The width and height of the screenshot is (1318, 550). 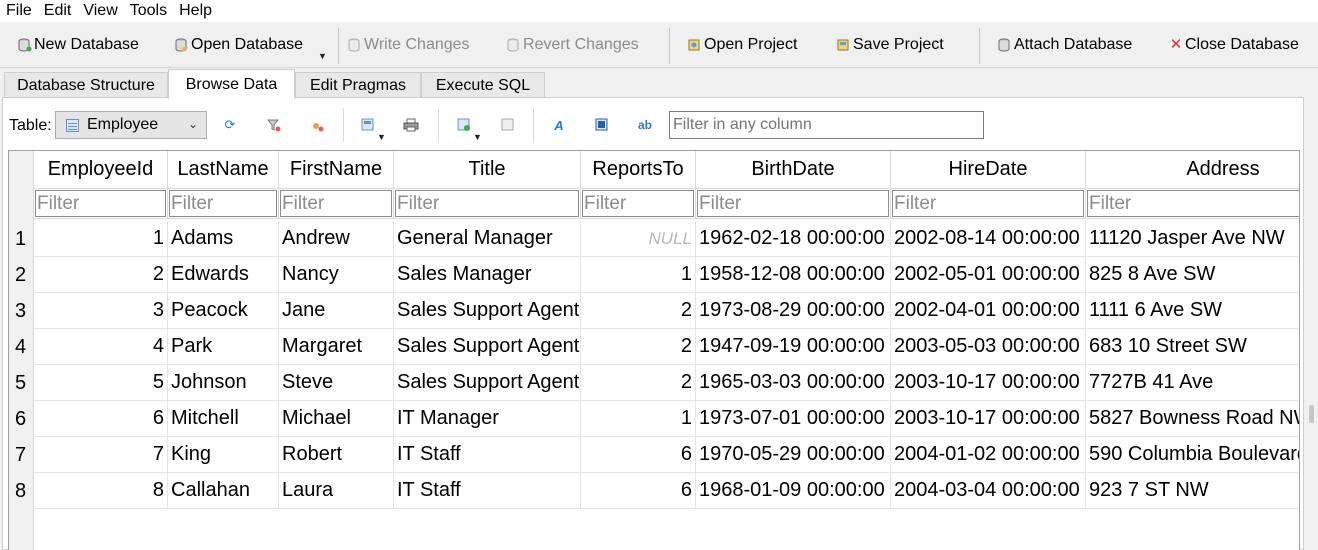 What do you see at coordinates (602, 125) in the screenshot?
I see `find-icon` at bounding box center [602, 125].